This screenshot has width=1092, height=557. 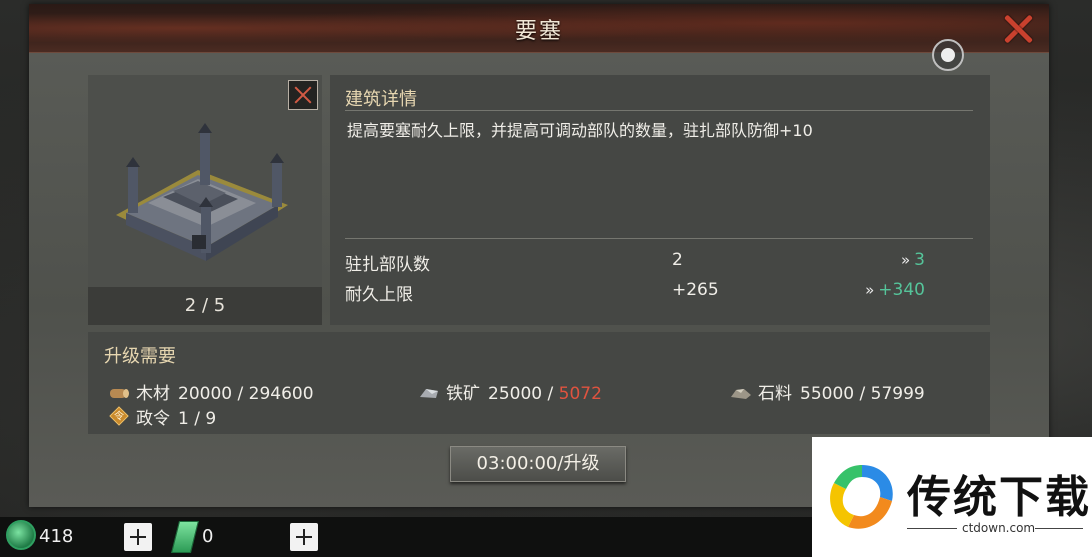 I want to click on stat-label: 驻扎部队数, so click(x=387, y=265).